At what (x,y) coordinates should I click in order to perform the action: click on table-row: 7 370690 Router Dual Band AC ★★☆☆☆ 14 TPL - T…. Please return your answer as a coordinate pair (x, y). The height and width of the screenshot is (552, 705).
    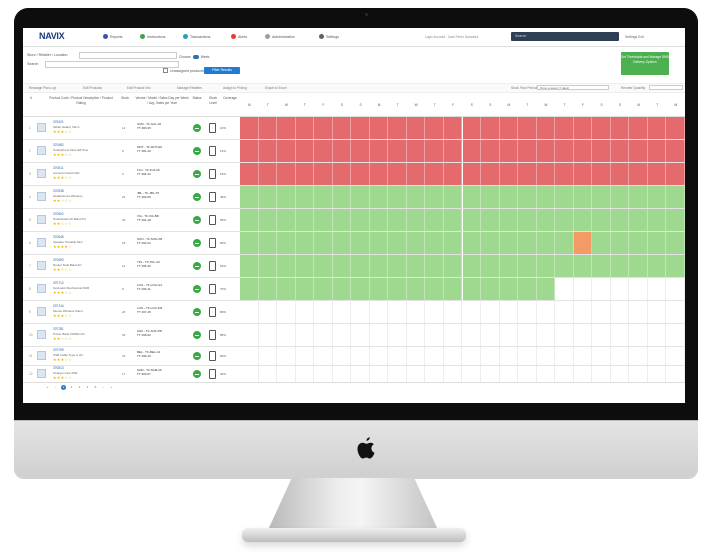
    Looking at the image, I should click on (354, 266).